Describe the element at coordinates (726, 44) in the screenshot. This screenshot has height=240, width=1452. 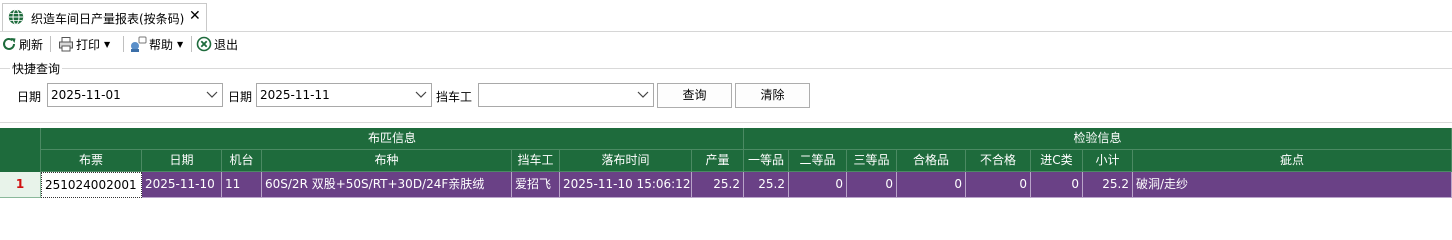
I see `toolbar: 刷新 打印 ▼ 帮助 ▼ 退出` at that location.